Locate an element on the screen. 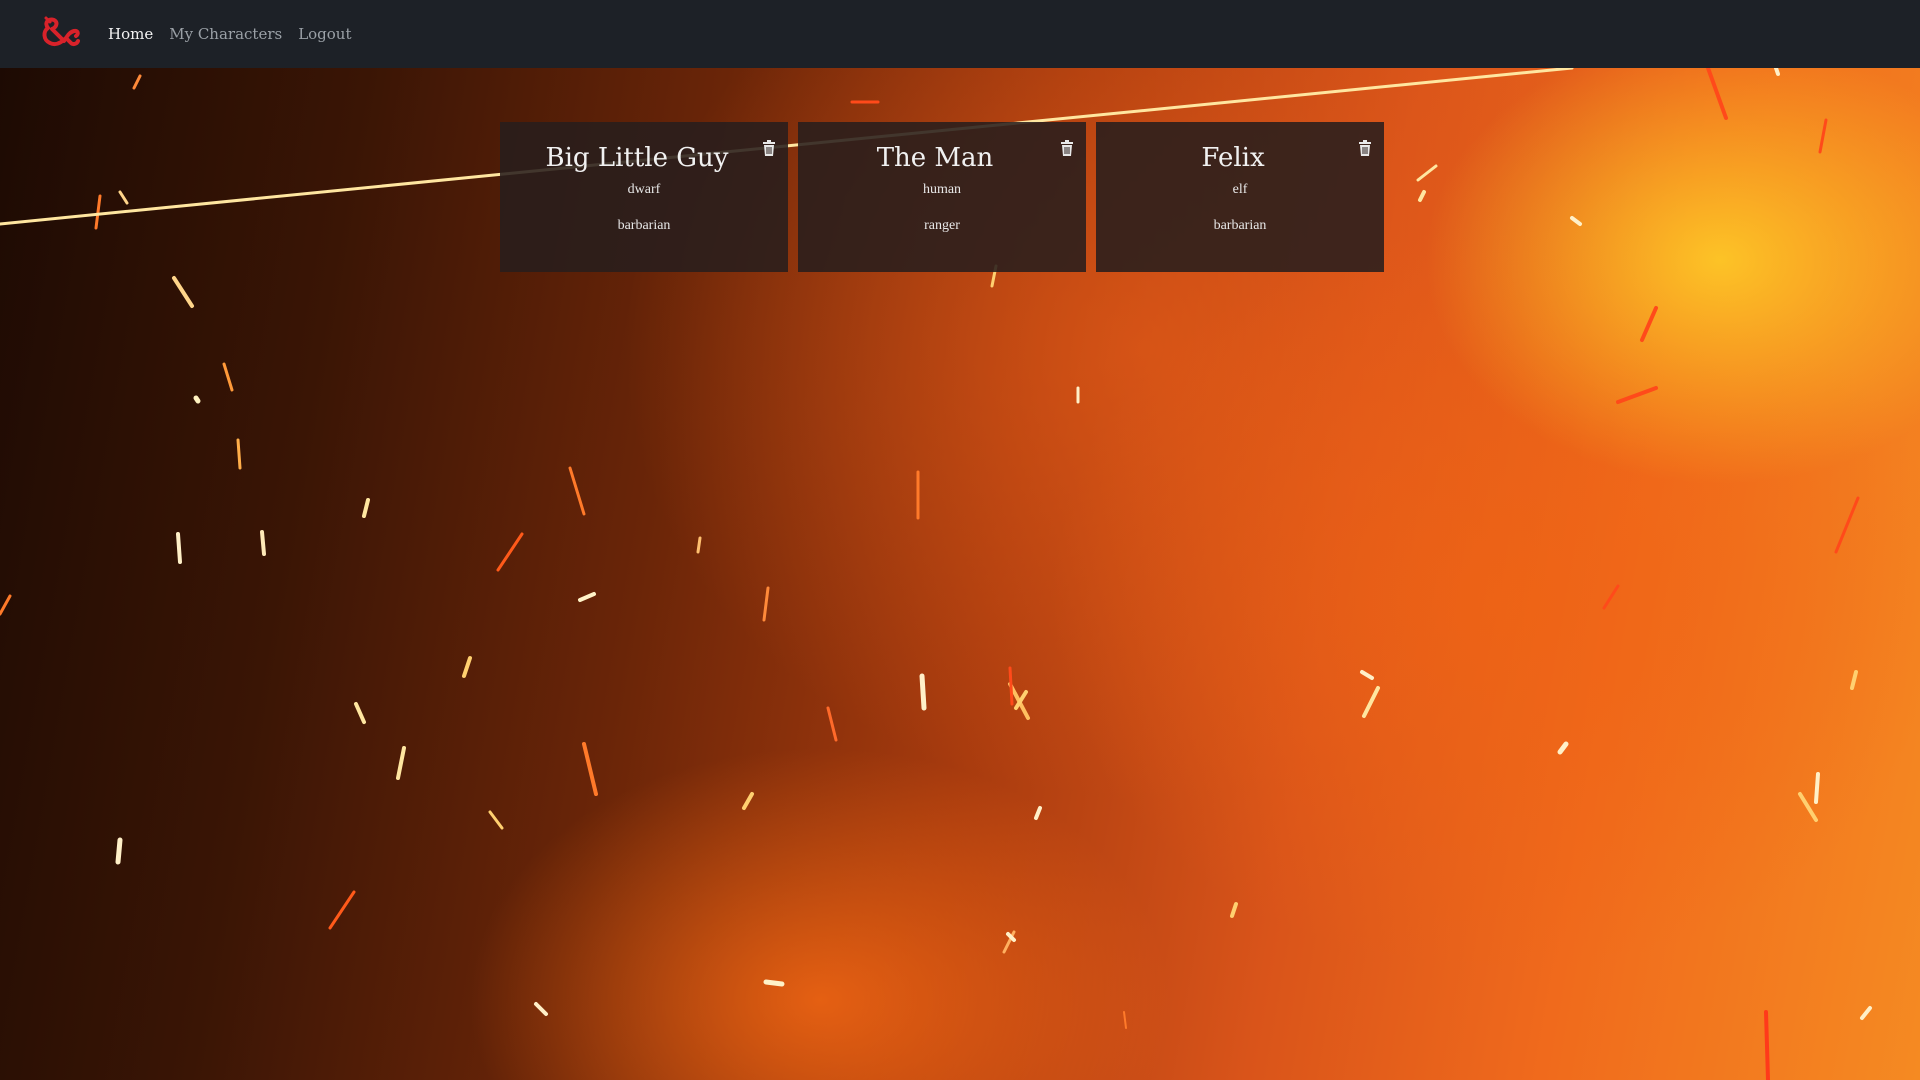 The image size is (1920, 1080). character-card: The Man human ranger is located at coordinates (942, 197).